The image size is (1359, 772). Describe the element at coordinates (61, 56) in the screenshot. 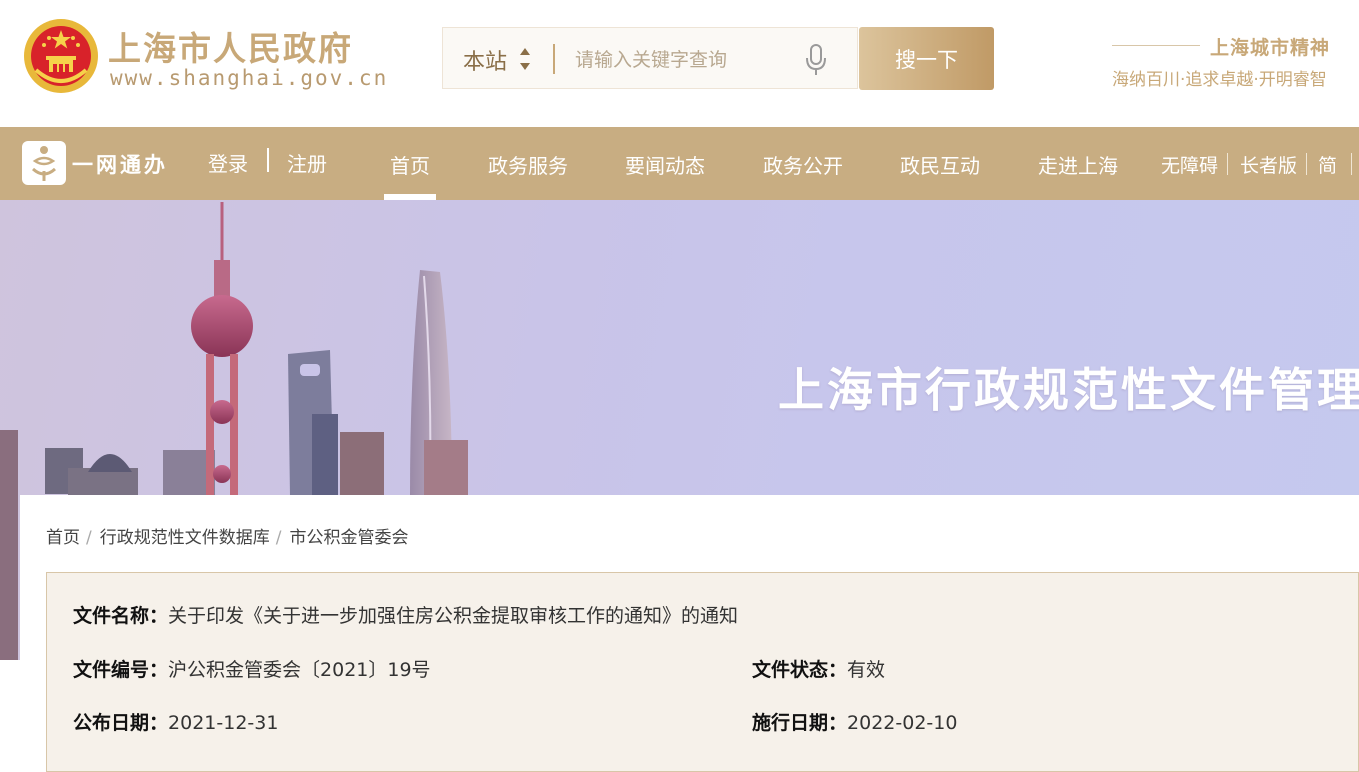

I see `national-emblem-icon` at that location.